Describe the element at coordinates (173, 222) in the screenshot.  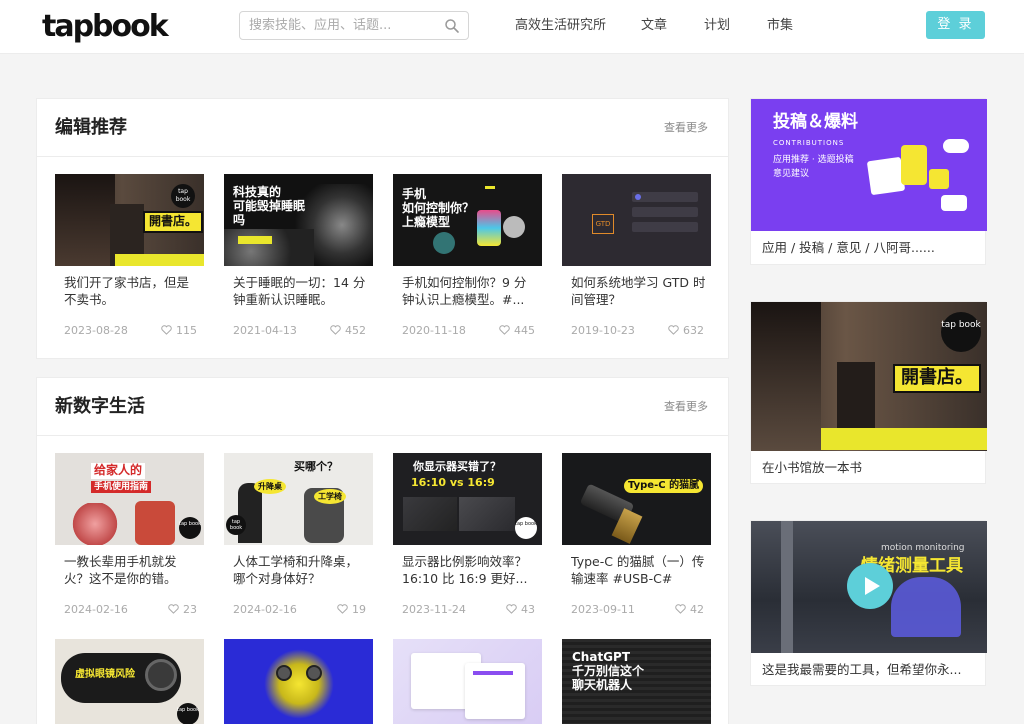
I see `thumbnail-caption: 開書店。` at that location.